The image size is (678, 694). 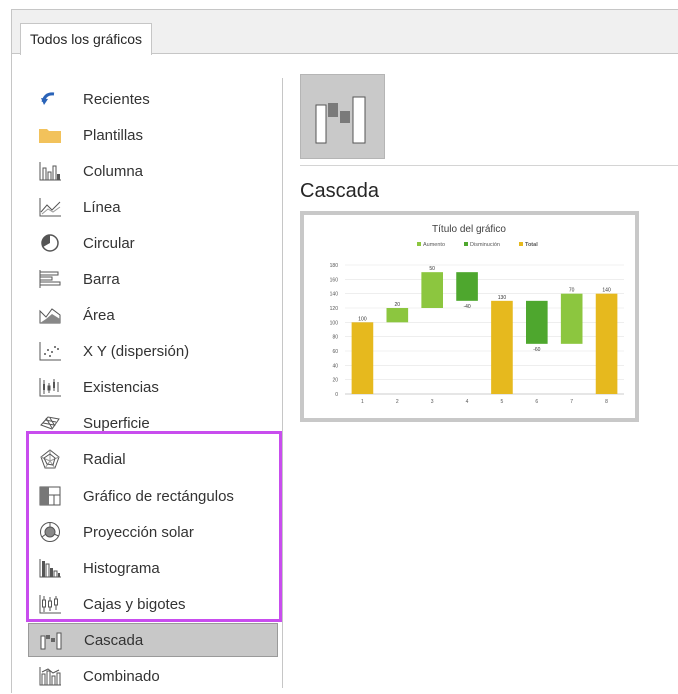 I want to click on histogram-chart-icon, so click(x=50, y=568).